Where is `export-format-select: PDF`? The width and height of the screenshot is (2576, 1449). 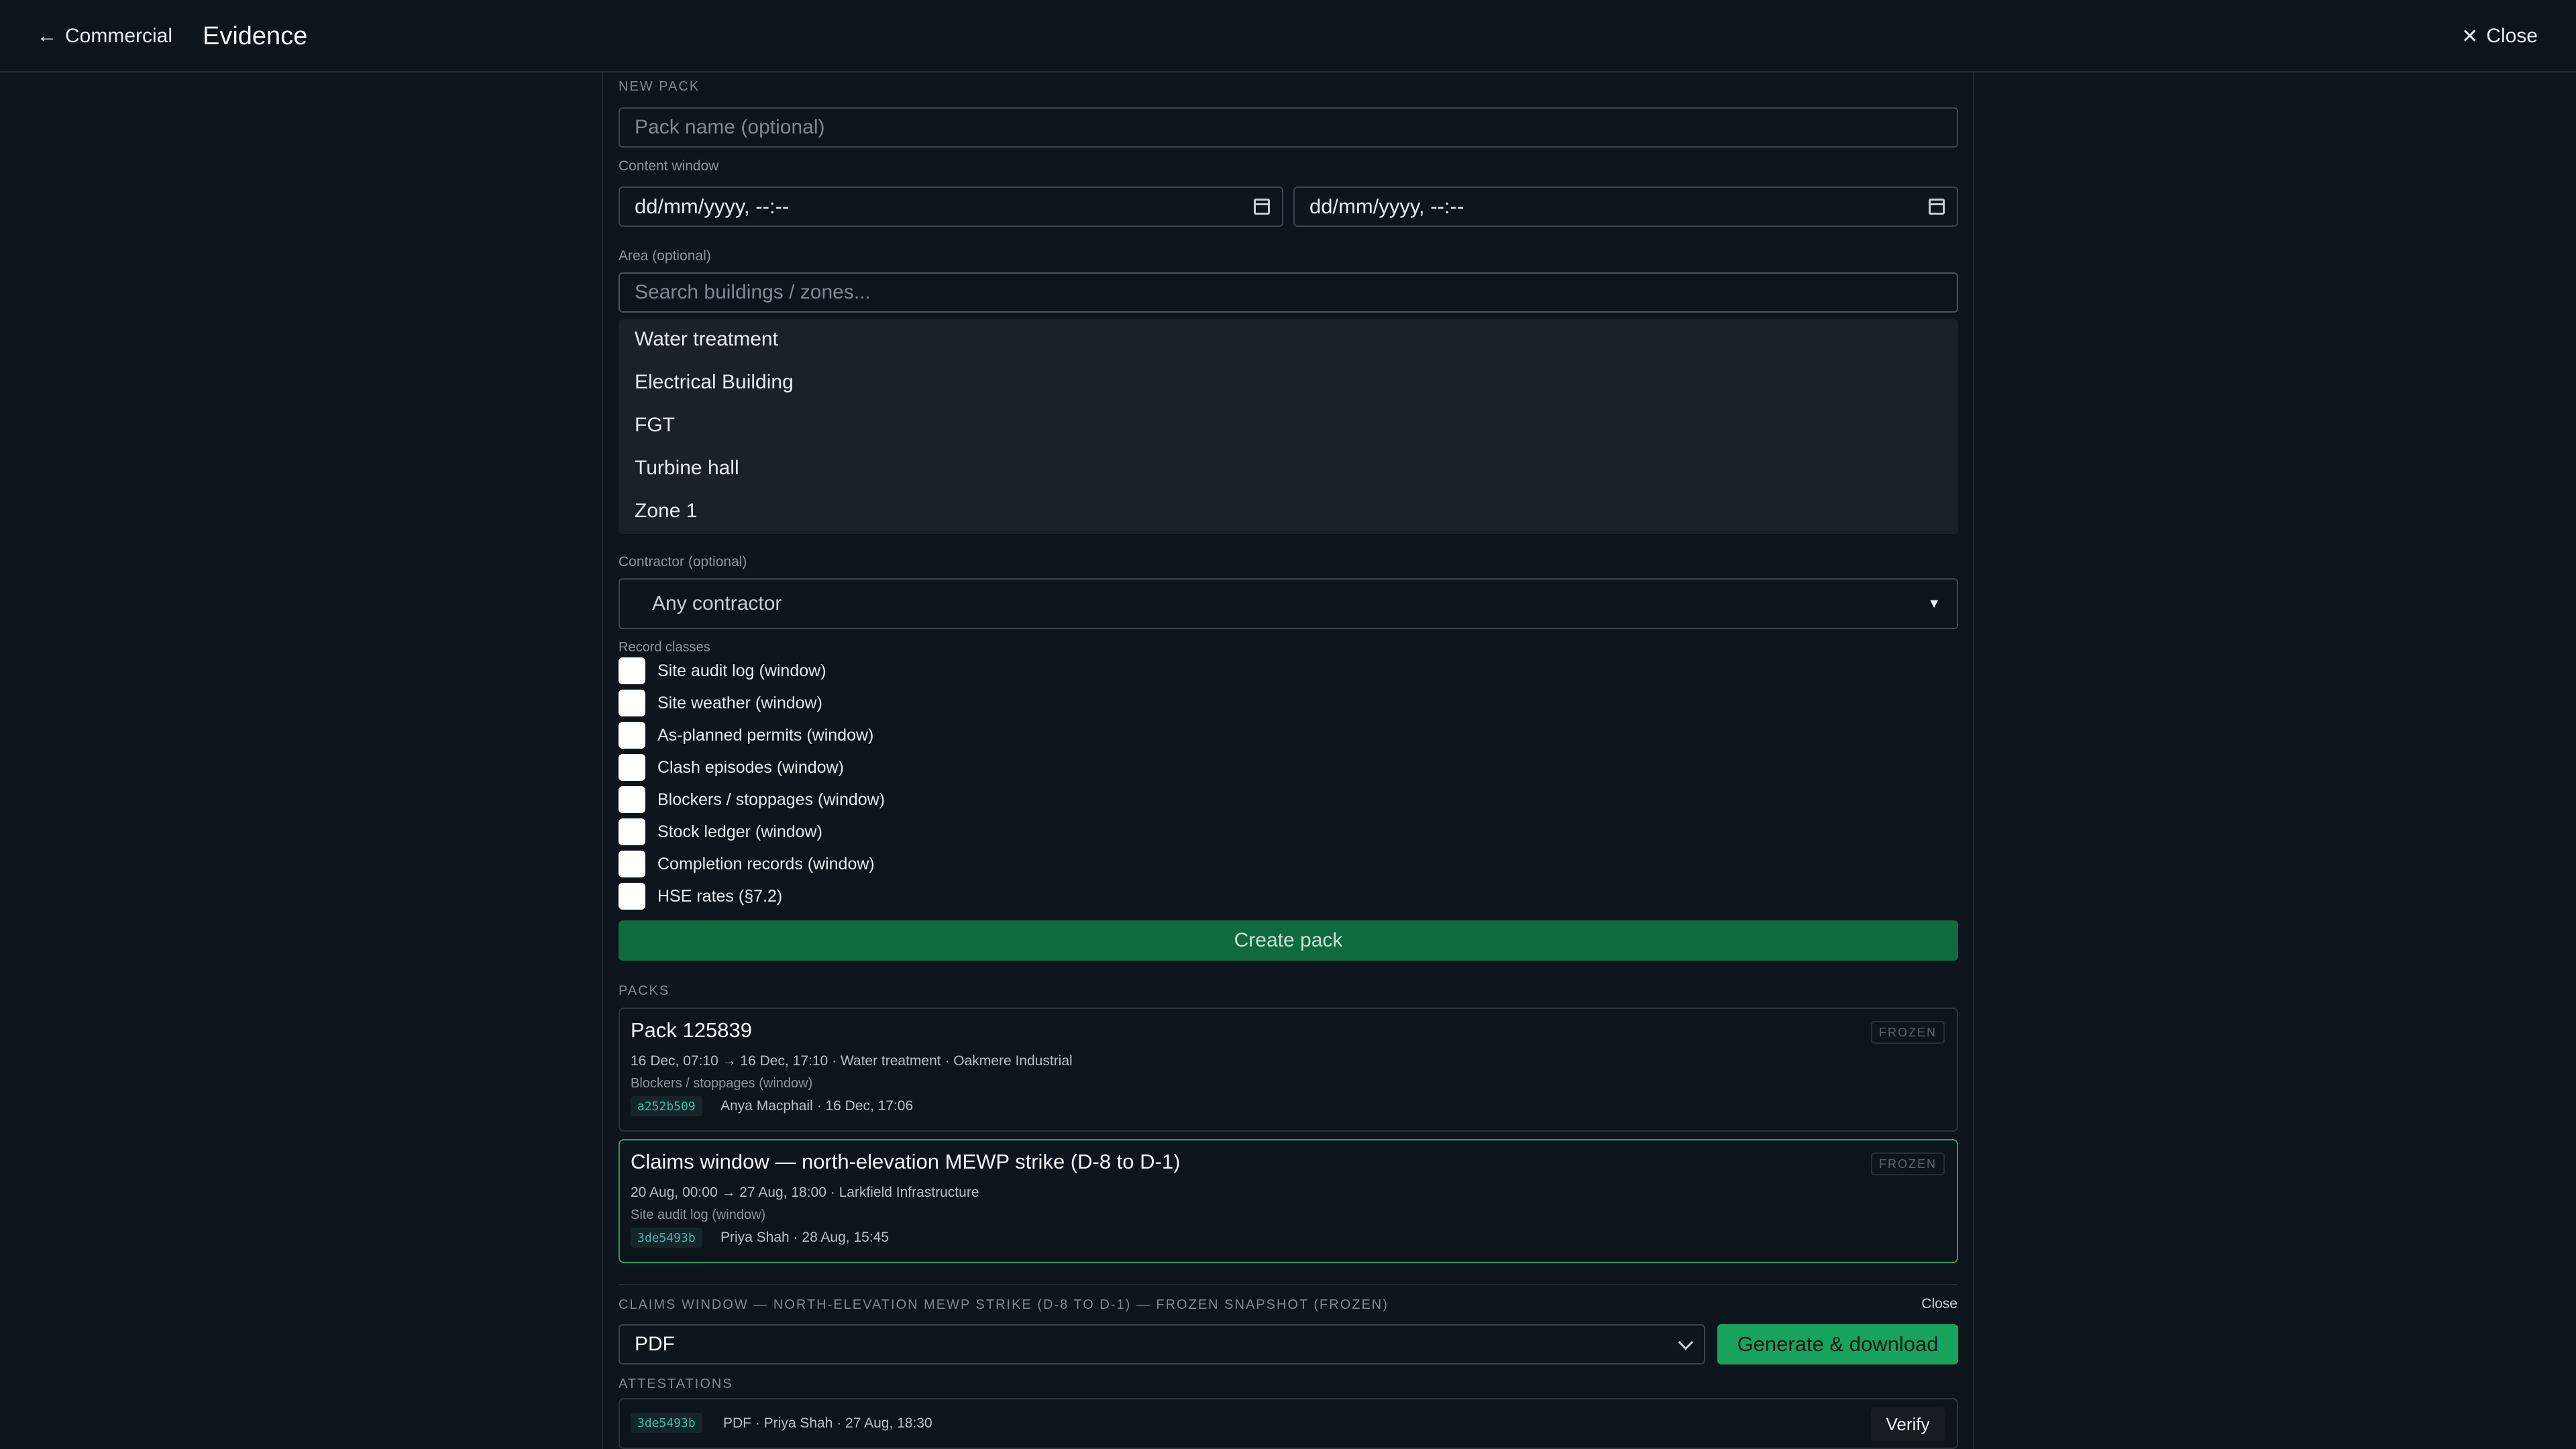
export-format-select: PDF is located at coordinates (1162, 1344).